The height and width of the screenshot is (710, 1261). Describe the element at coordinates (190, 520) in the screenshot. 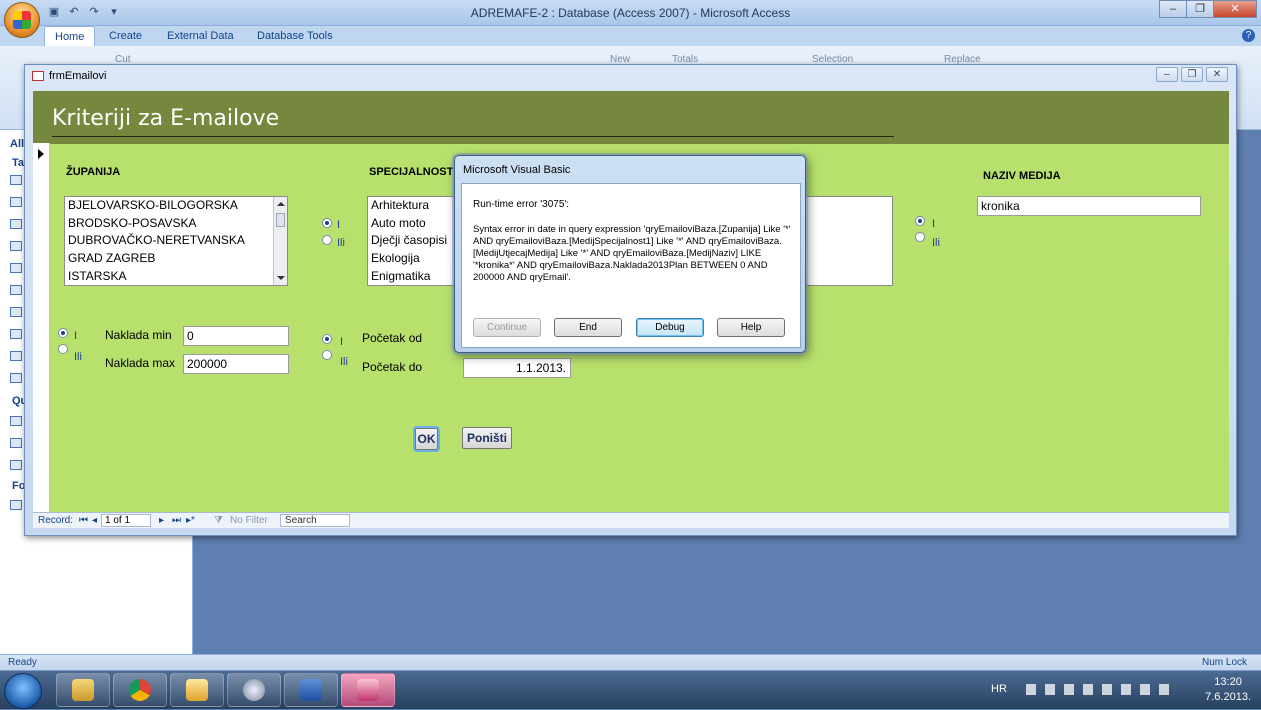

I see `new-record-icon: ▸*` at that location.